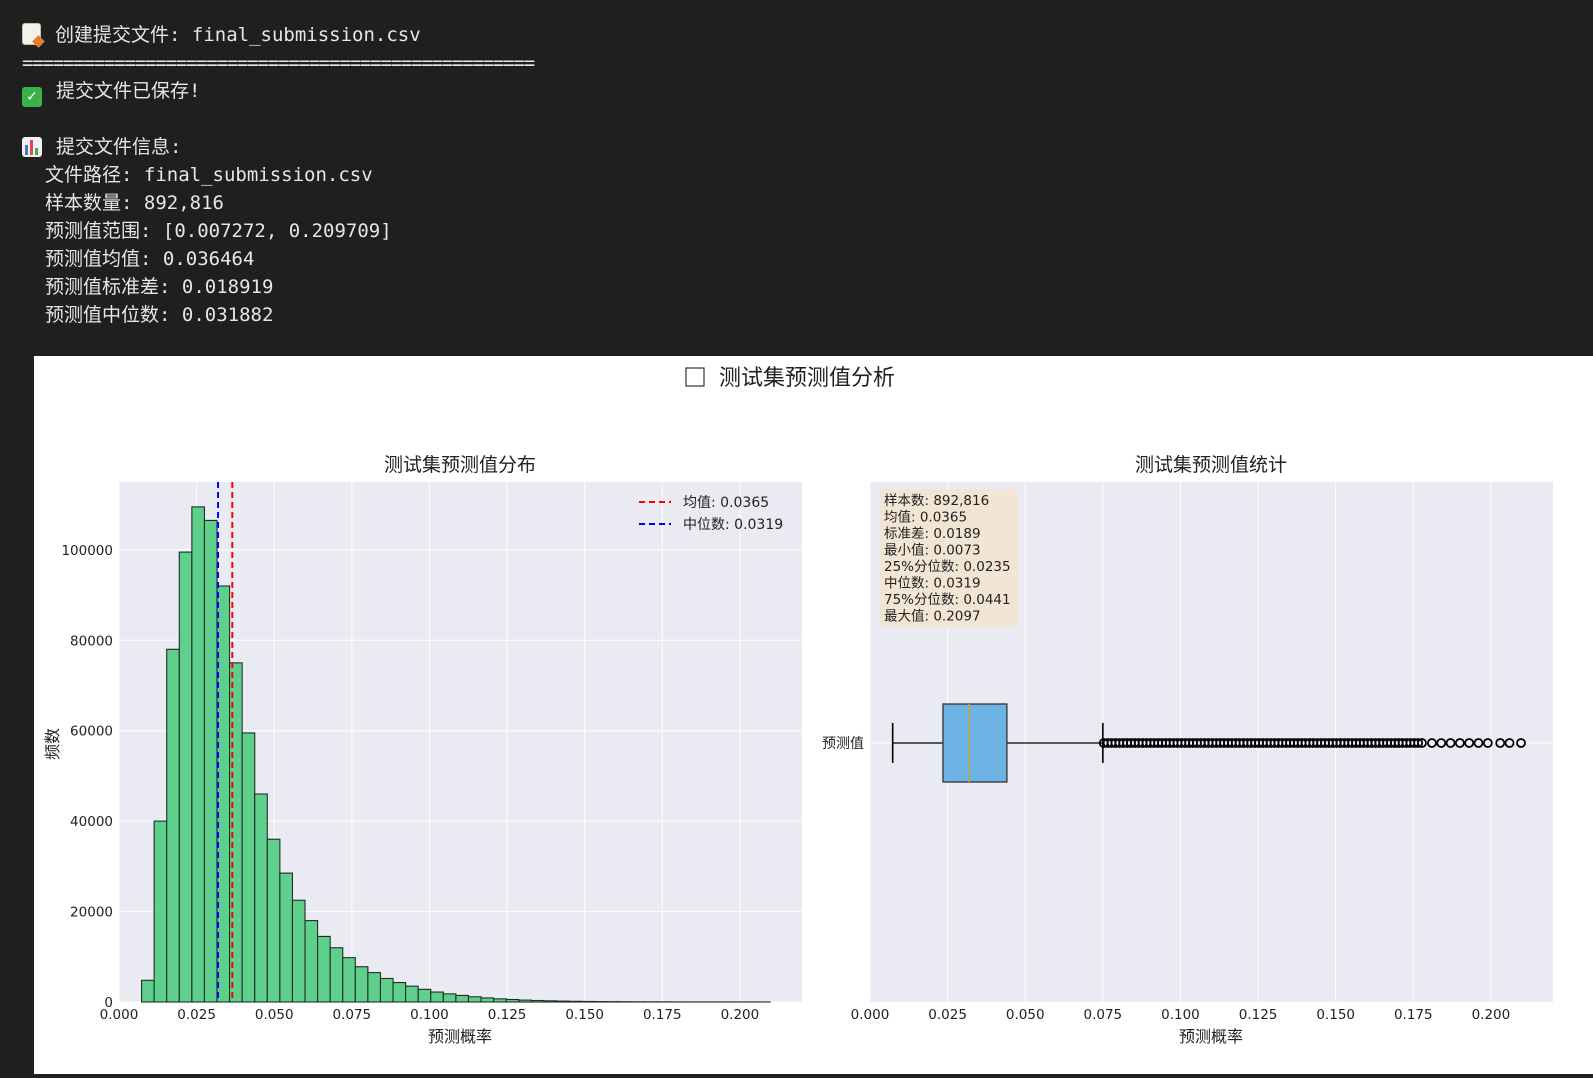 Image resolution: width=1593 pixels, height=1078 pixels. I want to click on saved-line: ✓ 提交文件已保存!, so click(111, 92).